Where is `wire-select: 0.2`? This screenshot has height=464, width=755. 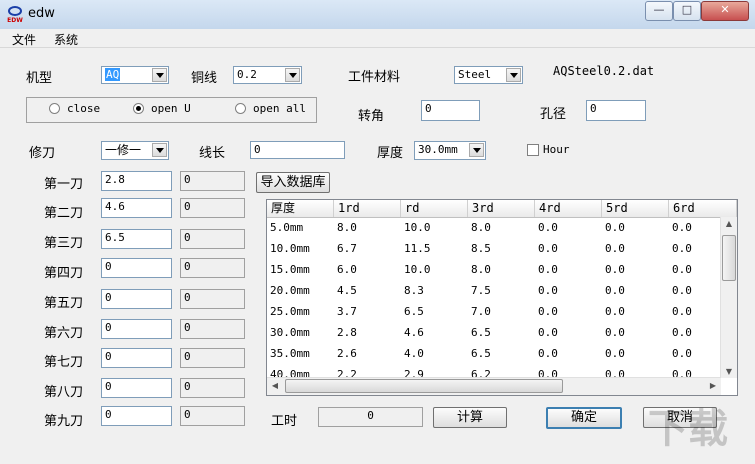
wire-select: 0.2 is located at coordinates (267, 75).